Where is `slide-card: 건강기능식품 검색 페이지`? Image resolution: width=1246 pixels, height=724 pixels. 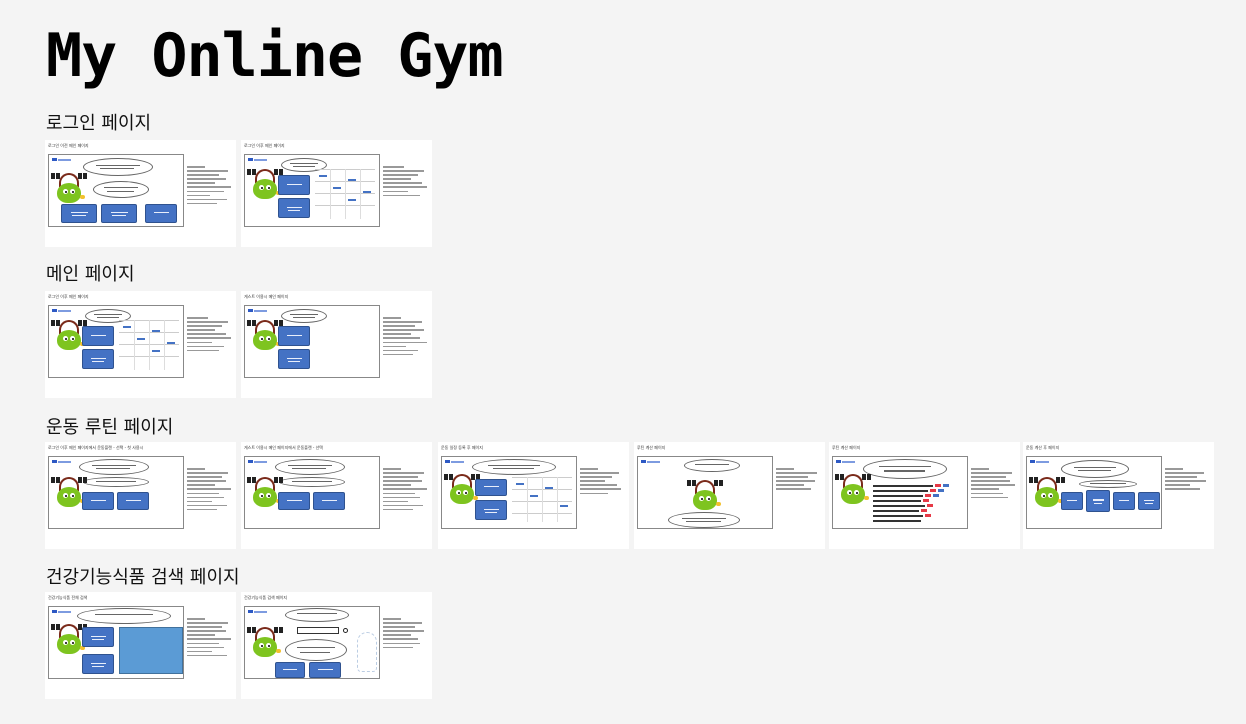 slide-card: 건강기능식품 검색 페이지 is located at coordinates (336, 645).